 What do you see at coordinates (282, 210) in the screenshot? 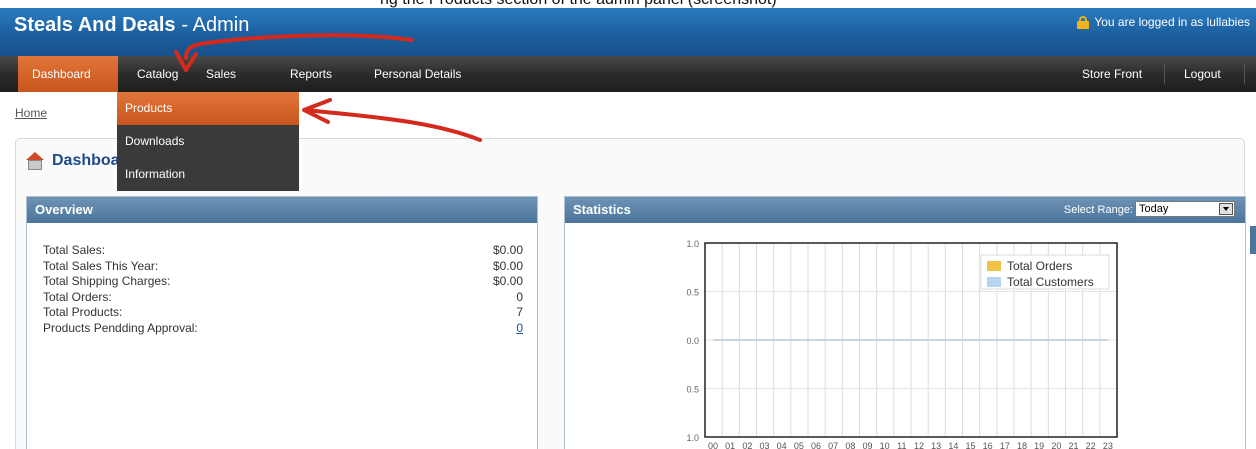
I see `overview-title: Overview` at bounding box center [282, 210].